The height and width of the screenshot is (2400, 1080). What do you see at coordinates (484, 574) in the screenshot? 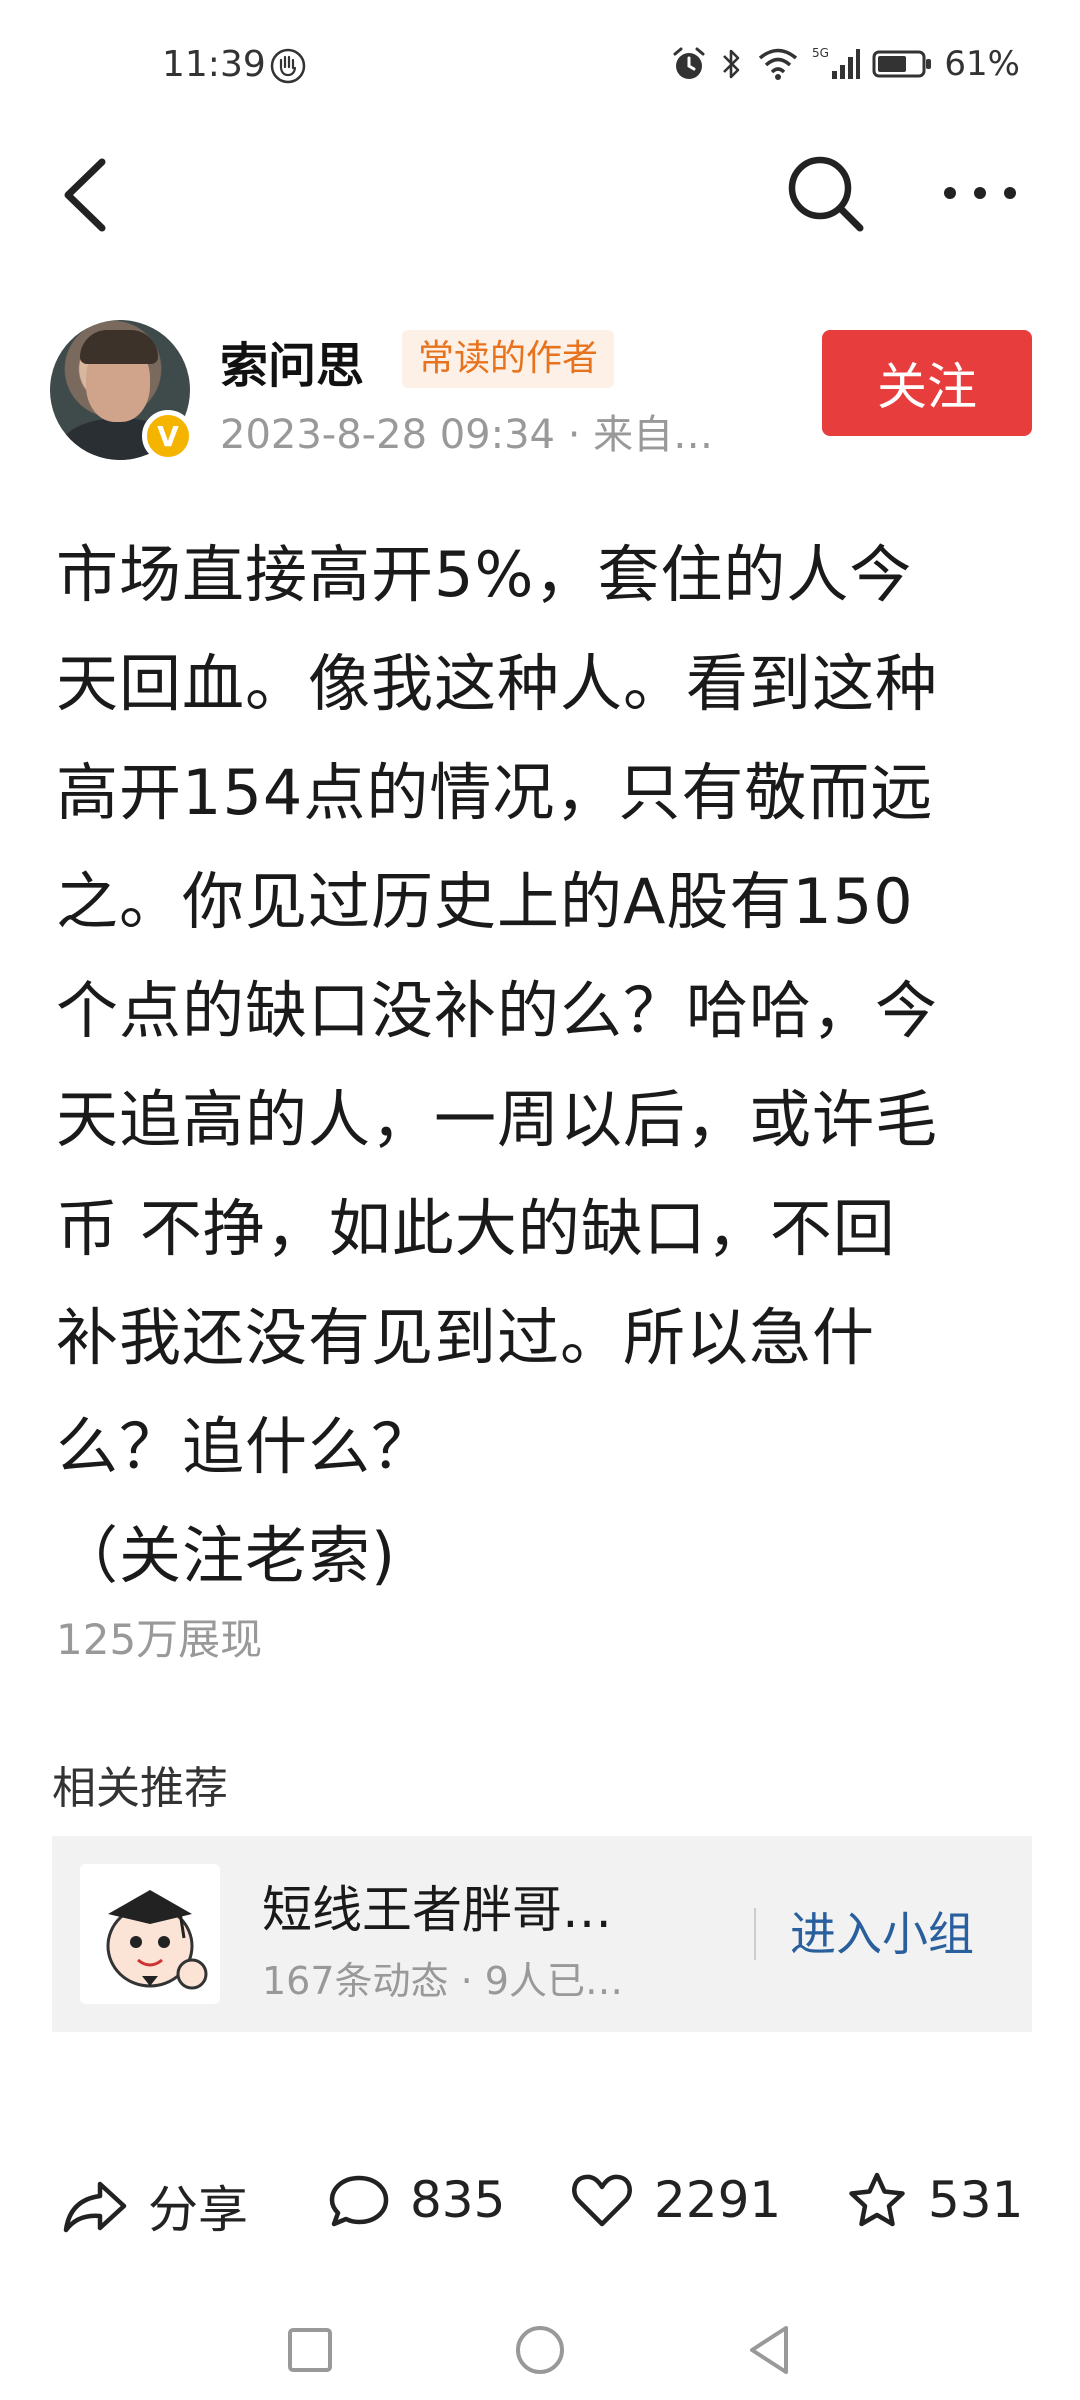
I see `post-line: 市场直接高开5%，套住的人今` at bounding box center [484, 574].